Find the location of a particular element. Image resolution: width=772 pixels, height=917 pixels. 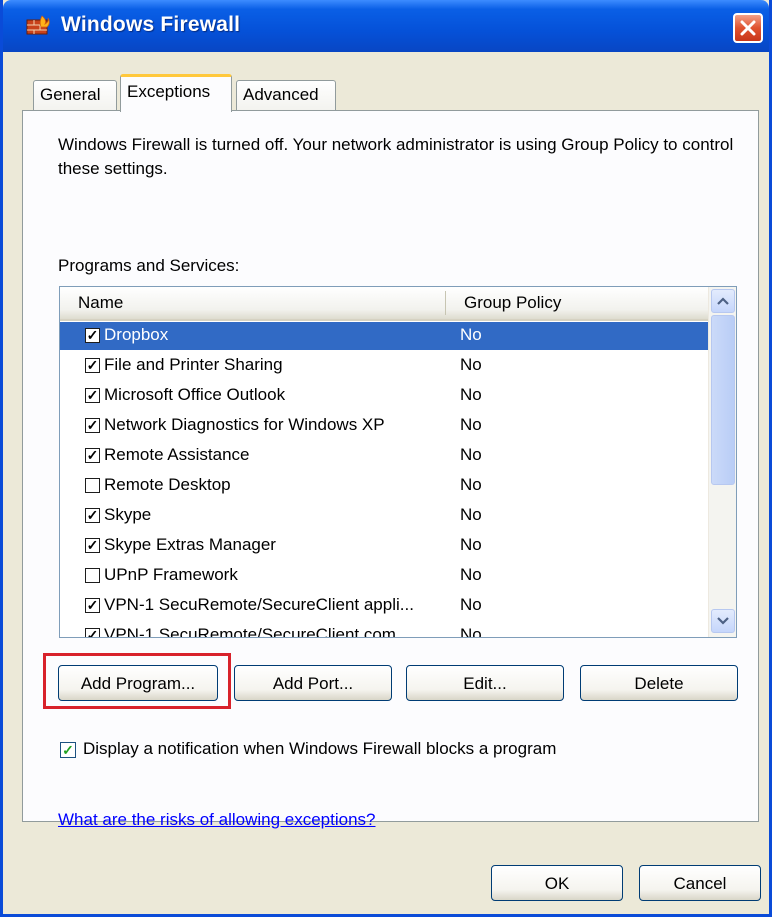

list-item: ✓ Dropbox No is located at coordinates (384, 336).